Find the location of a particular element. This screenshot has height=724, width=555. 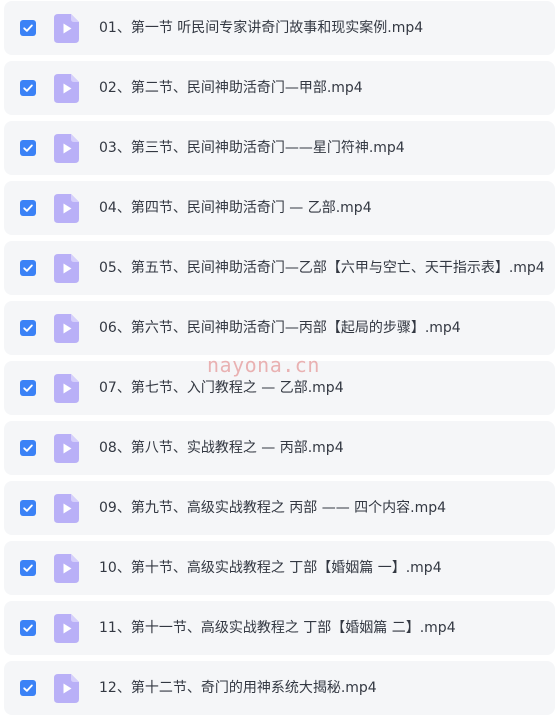

file-name: 01、第一节 听民间专家讲奇门故事和现实案例.mp4 is located at coordinates (261, 28).